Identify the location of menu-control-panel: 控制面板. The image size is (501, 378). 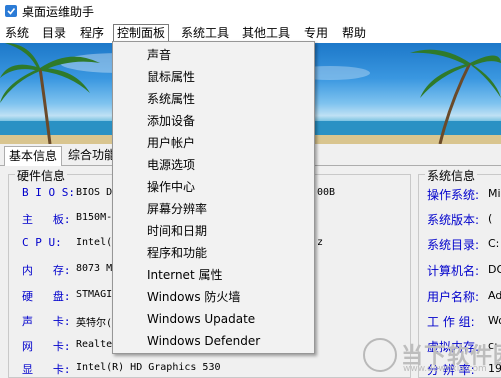
(141, 33).